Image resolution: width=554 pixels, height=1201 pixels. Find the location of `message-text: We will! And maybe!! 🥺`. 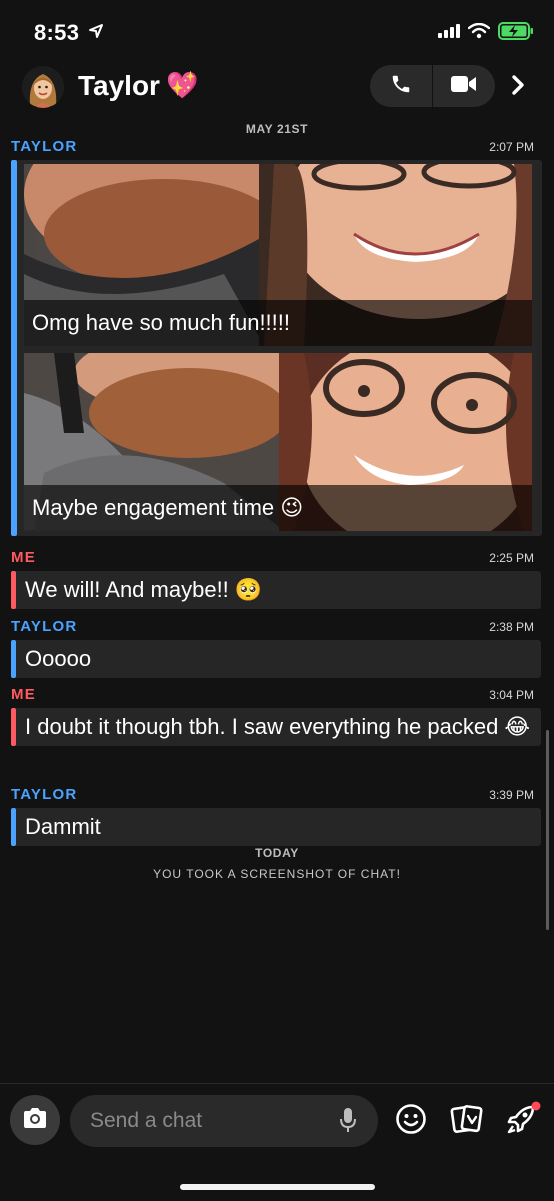

message-text: We will! And maybe!! 🥺 is located at coordinates (144, 589).